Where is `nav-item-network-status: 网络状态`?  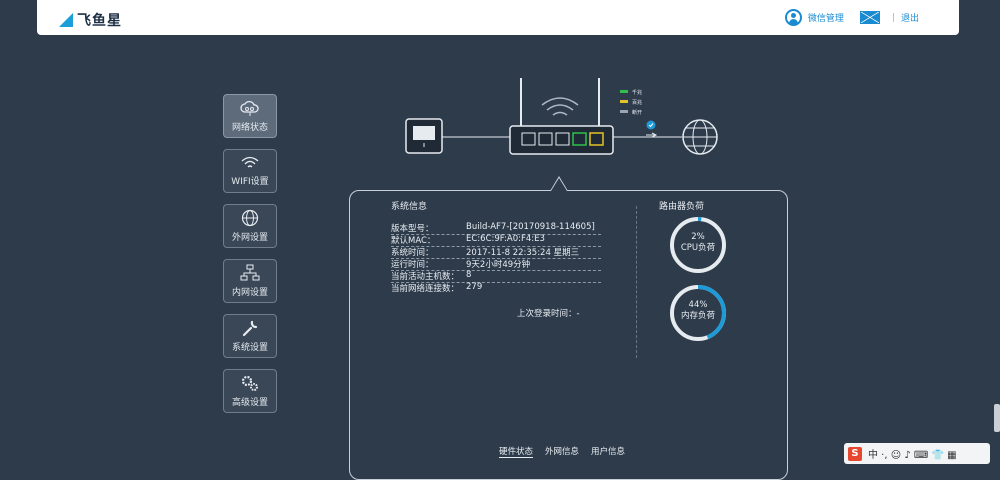
nav-item-network-status: 网络状态 is located at coordinates (250, 116).